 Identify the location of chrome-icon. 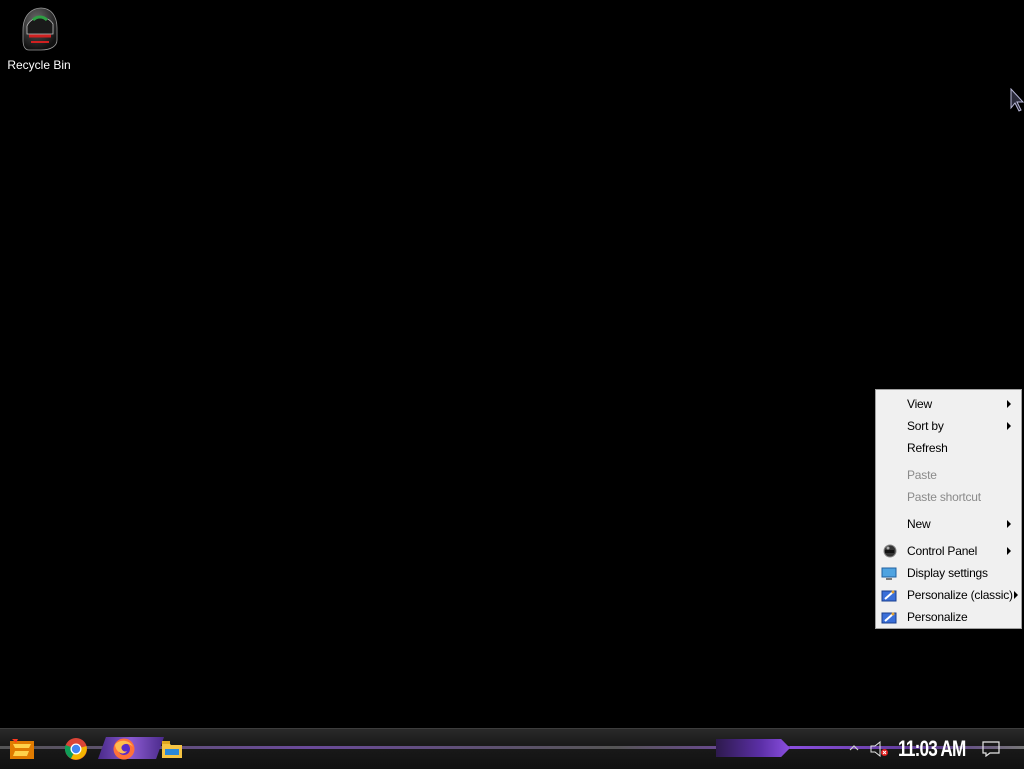
(75, 749).